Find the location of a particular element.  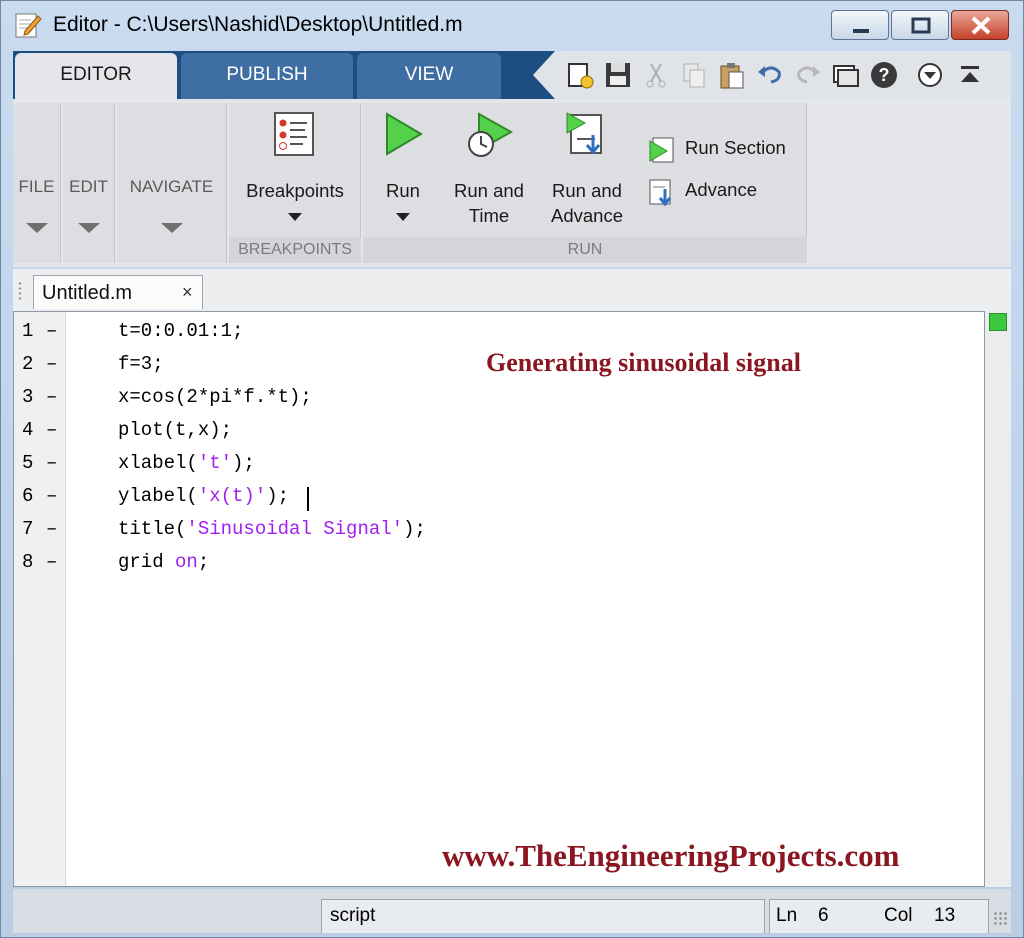

save-icon is located at coordinates (618, 75).